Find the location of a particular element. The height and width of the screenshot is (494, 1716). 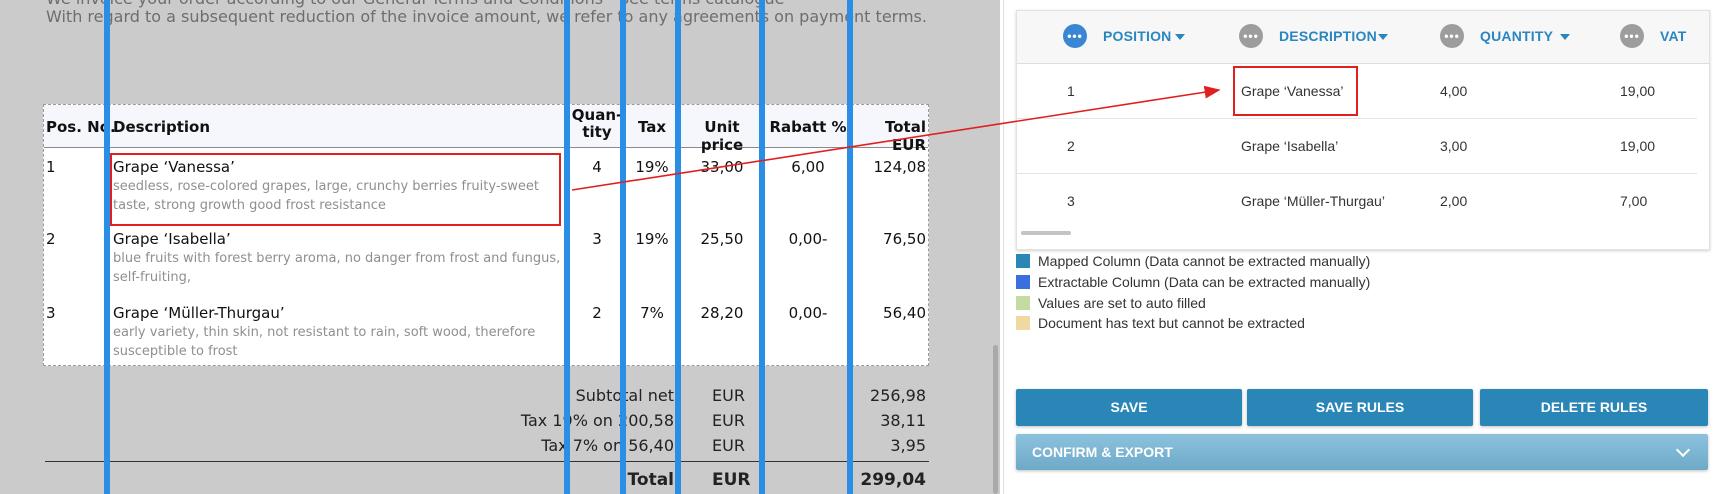

row-pos: 3 is located at coordinates (51, 313).